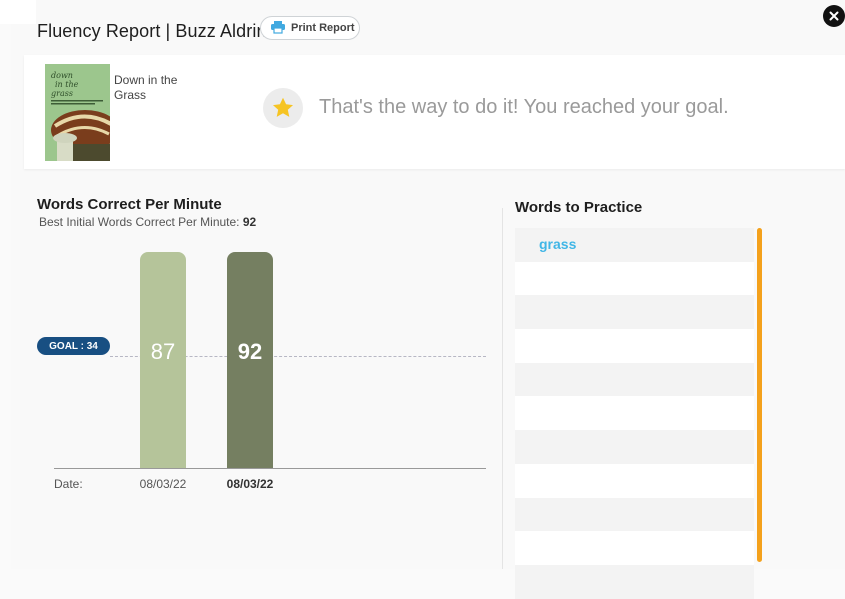 Image resolution: width=845 pixels, height=599 pixels. Describe the element at coordinates (558, 244) in the screenshot. I see `practice-word: grass` at that location.